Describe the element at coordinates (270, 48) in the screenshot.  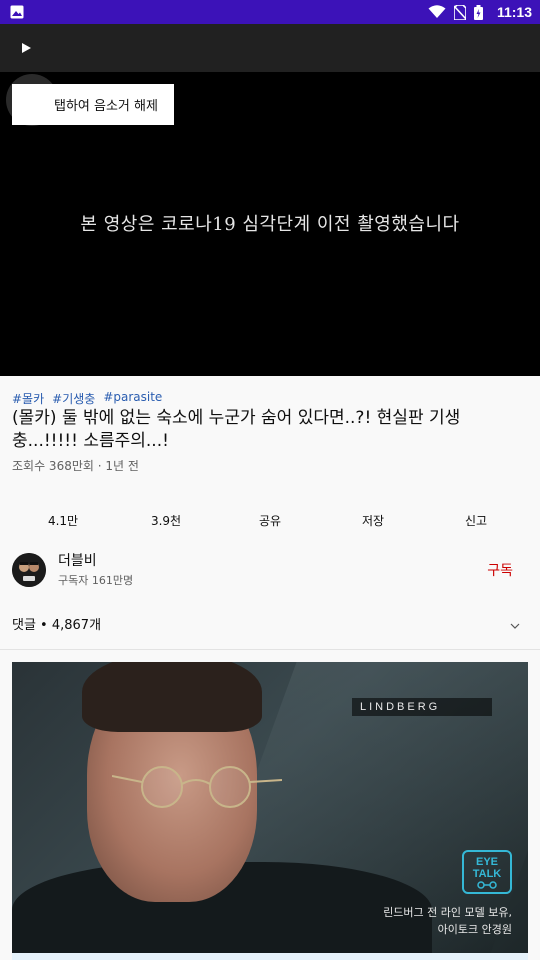
I see `player-top-bar` at that location.